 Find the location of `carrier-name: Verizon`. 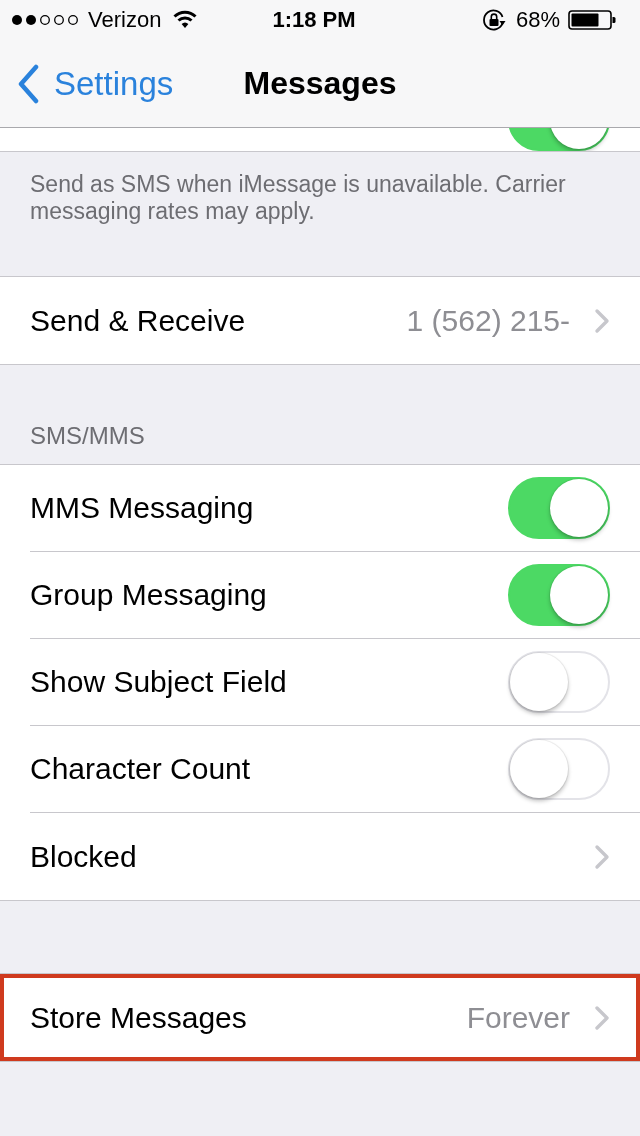

carrier-name: Verizon is located at coordinates (125, 20).